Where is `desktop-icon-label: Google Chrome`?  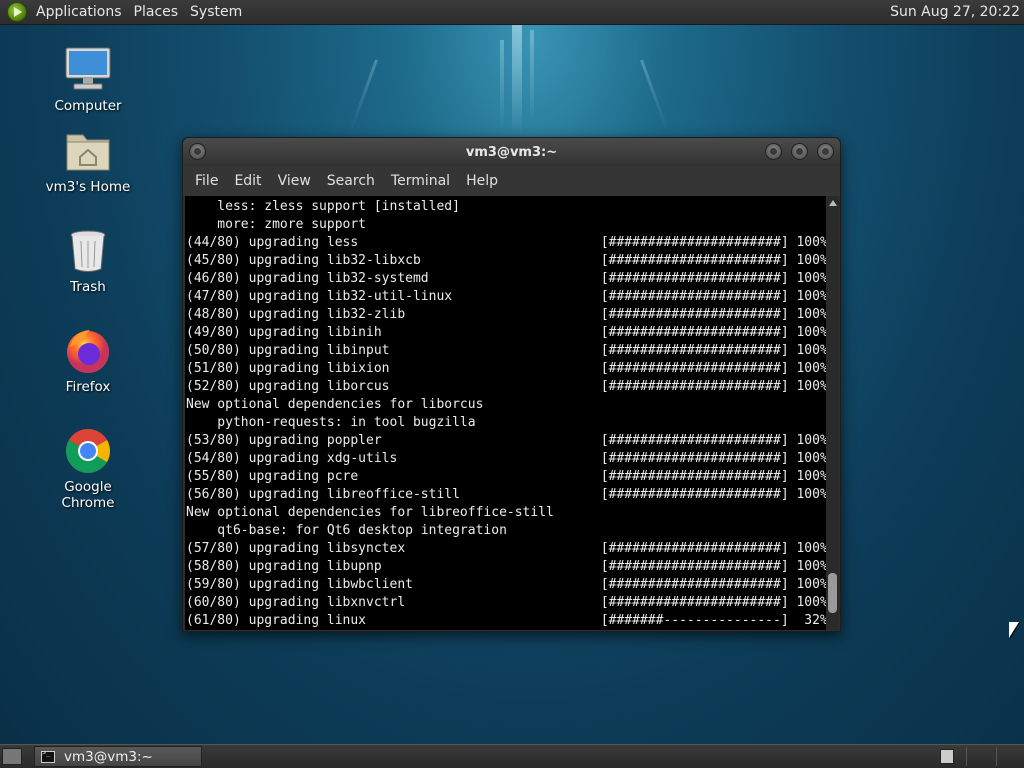
desktop-icon-label: Google Chrome is located at coordinates (88, 495).